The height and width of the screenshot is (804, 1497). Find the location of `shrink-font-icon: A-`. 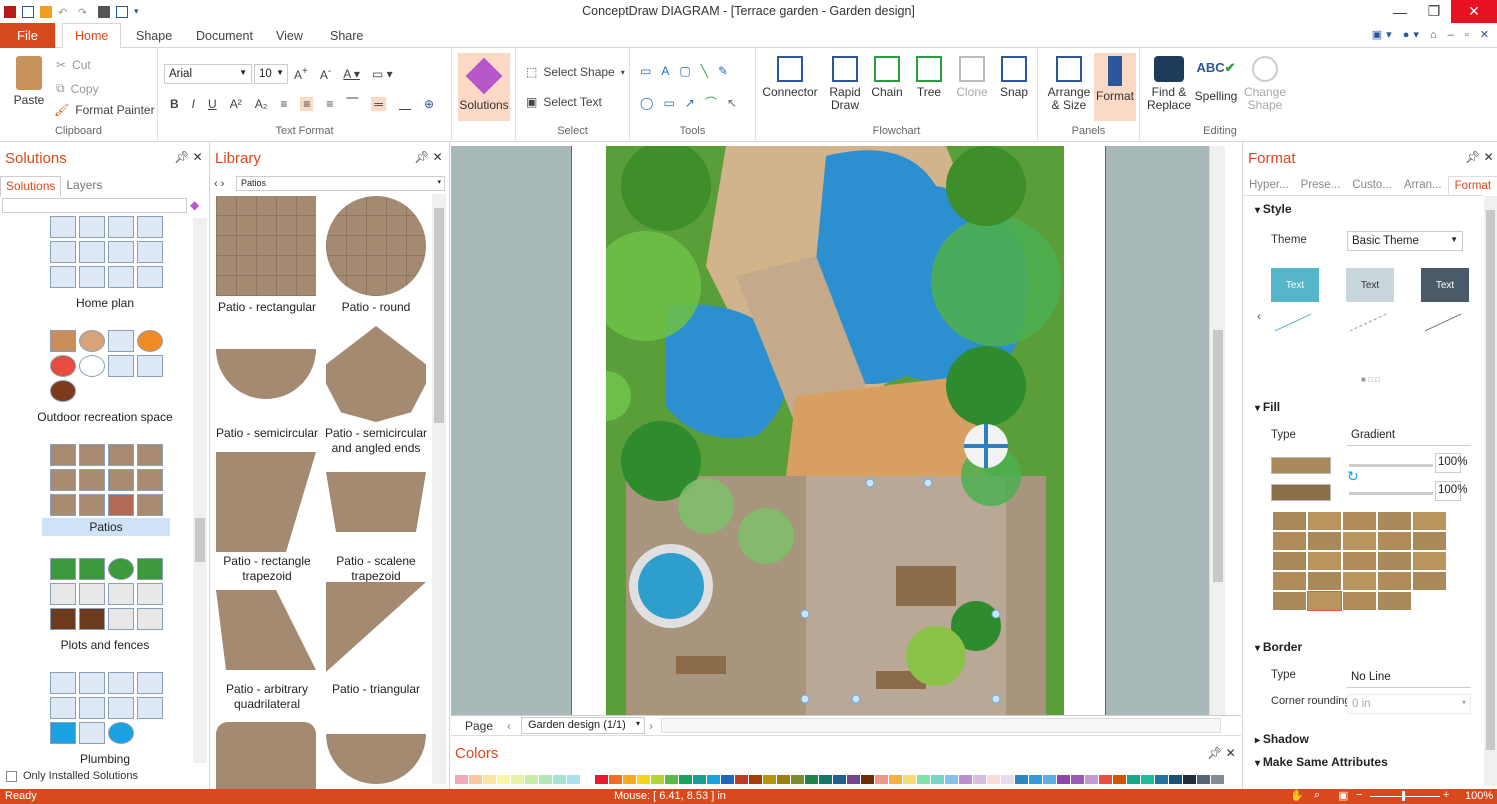

shrink-font-icon: A- is located at coordinates (325, 74).